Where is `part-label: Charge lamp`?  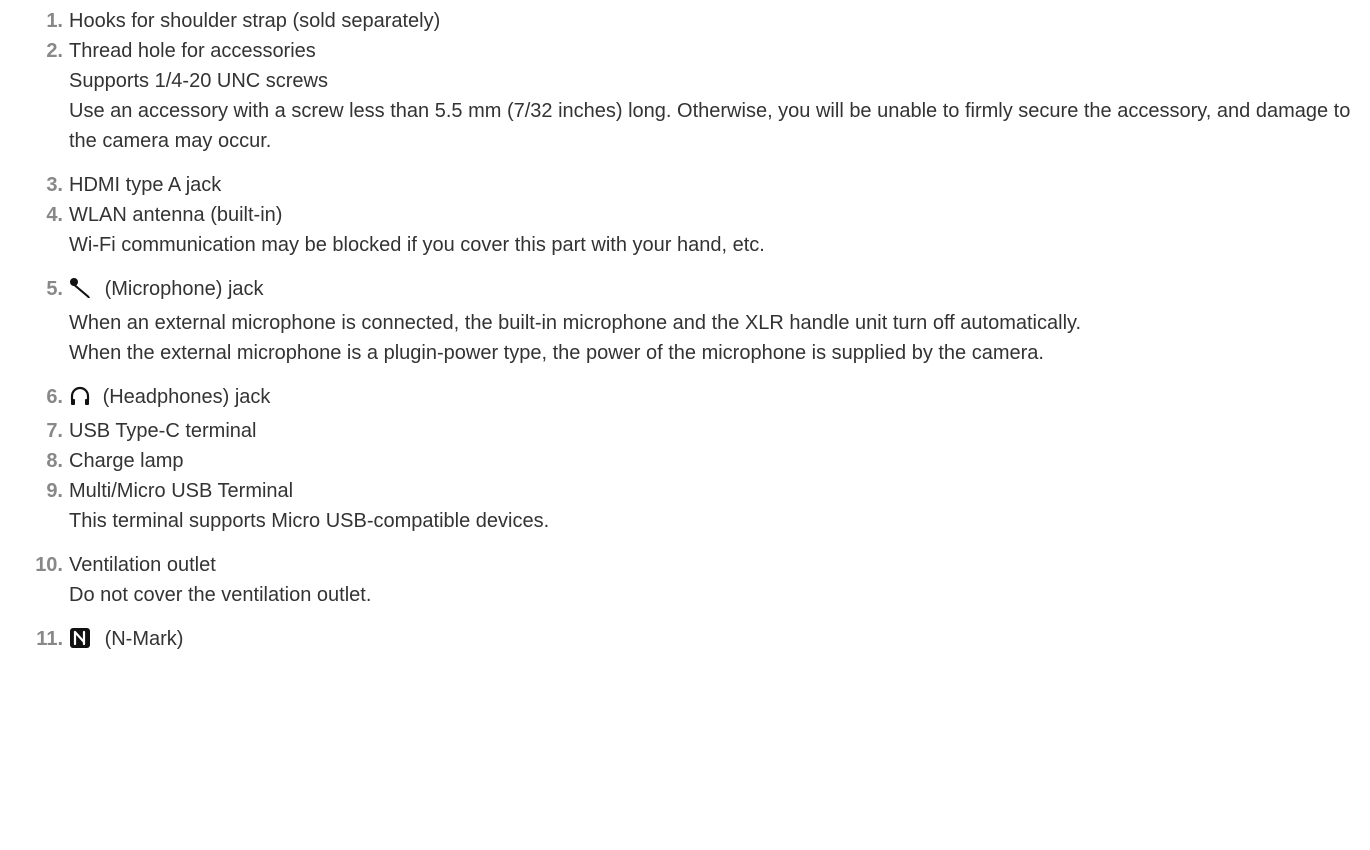
part-label: Charge lamp is located at coordinates (126, 461).